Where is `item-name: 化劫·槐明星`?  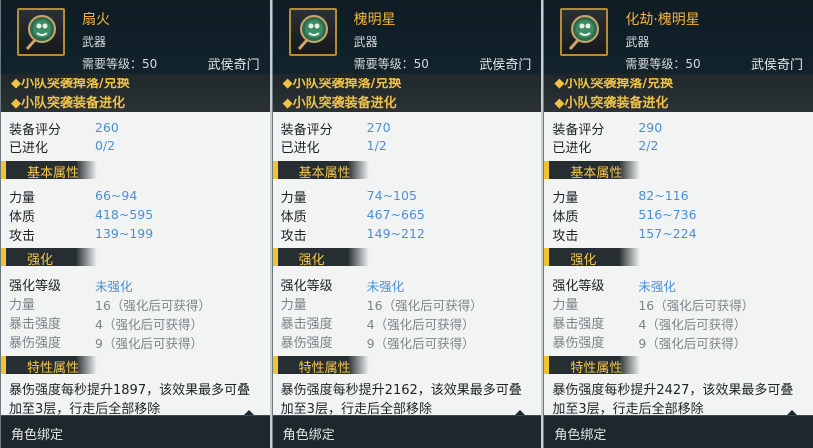
item-name: 化劫·槐明星 is located at coordinates (662, 20).